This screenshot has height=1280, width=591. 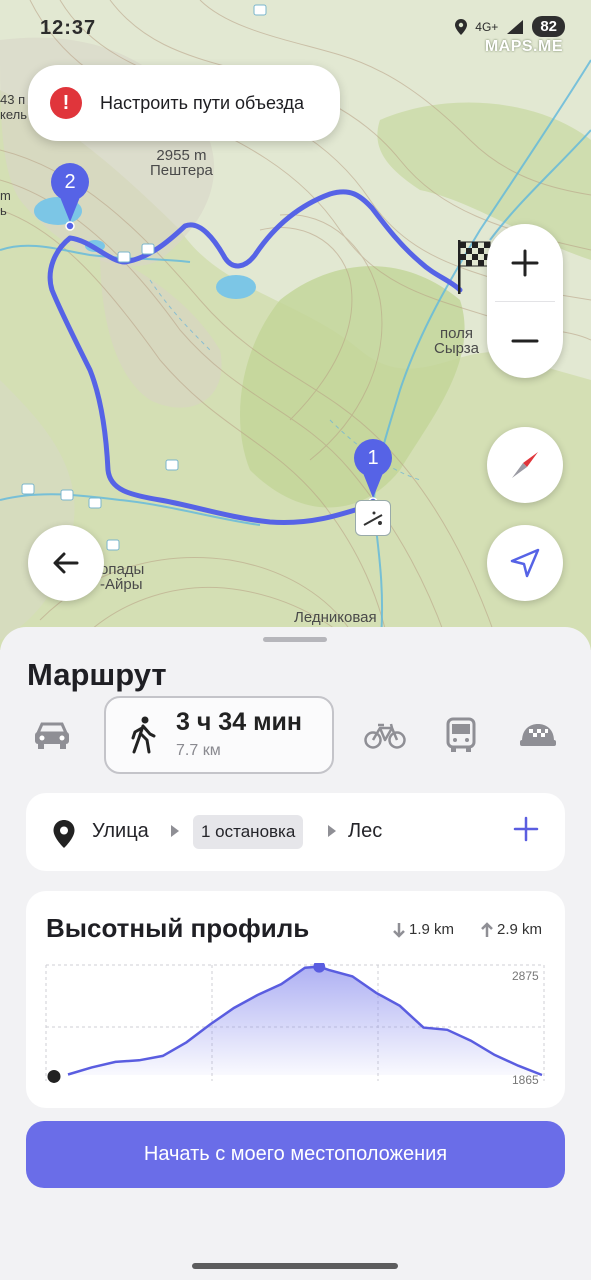 I want to click on field-label: поля Сырза, so click(x=456, y=341).